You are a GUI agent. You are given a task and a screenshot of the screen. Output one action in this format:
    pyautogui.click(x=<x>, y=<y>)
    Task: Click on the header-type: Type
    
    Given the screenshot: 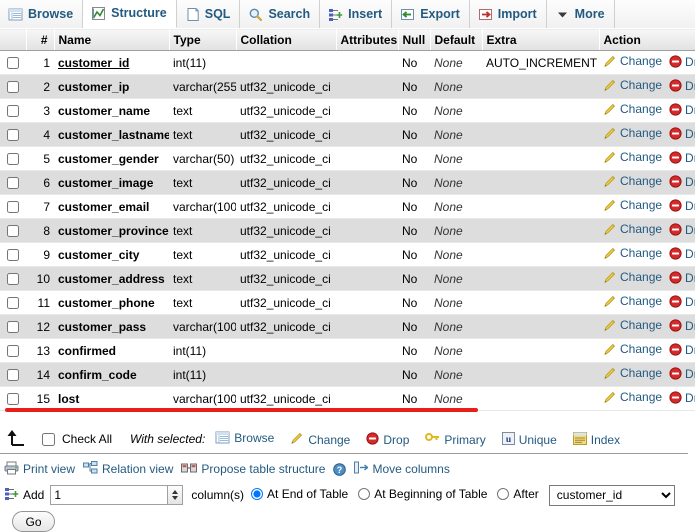 What is the action you would take?
    pyautogui.click(x=203, y=39)
    